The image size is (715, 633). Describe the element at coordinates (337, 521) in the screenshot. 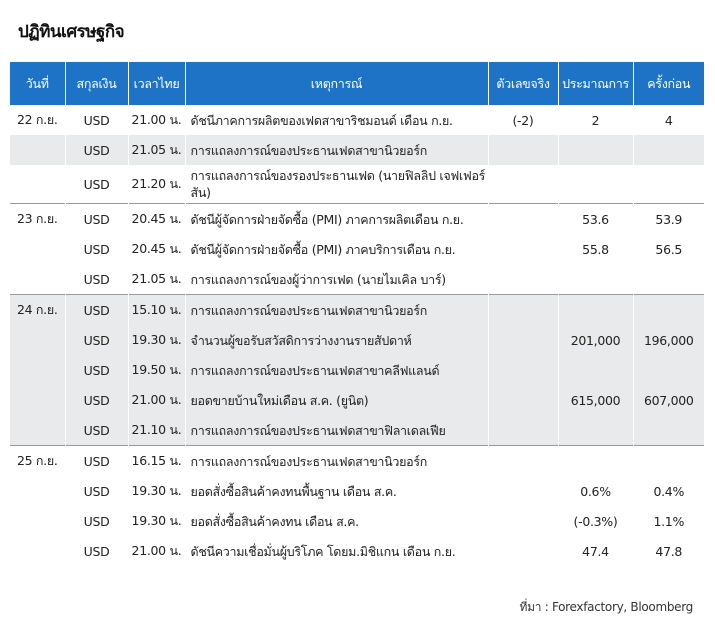

I see `event-cell: ยอดสั่งซื้อสินค้าคงทน เดือน ส.ค.` at that location.